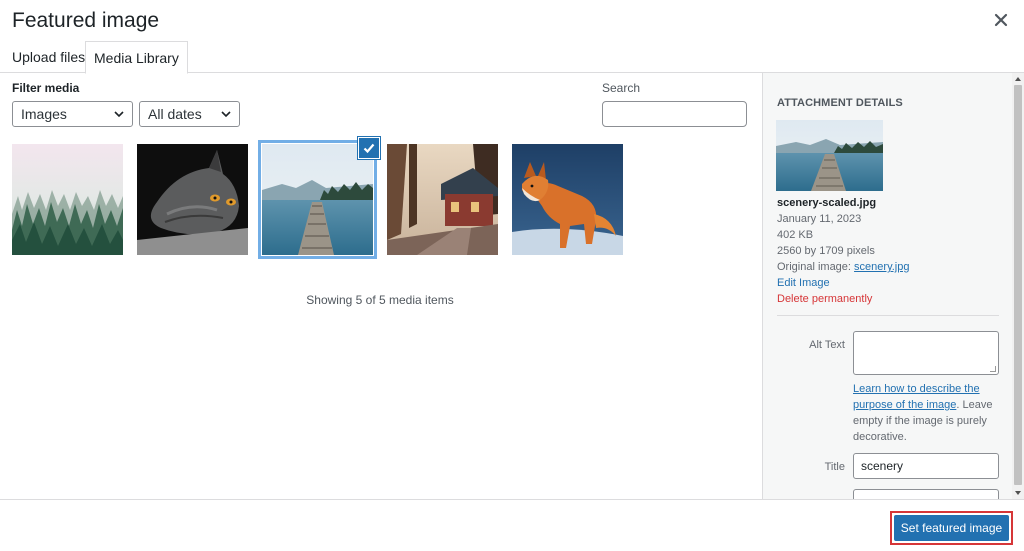 This screenshot has height=551, width=1024. Describe the element at coordinates (826, 251) in the screenshot. I see `attachment-dimensions: 2560 by 1709 pixels` at that location.